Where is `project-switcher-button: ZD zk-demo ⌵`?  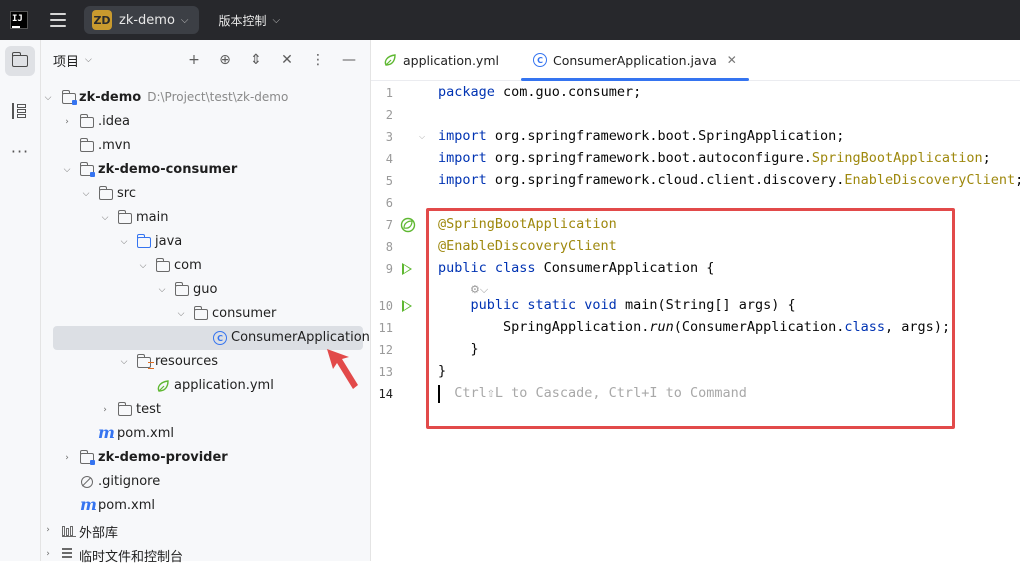 project-switcher-button: ZD zk-demo ⌵ is located at coordinates (141, 20).